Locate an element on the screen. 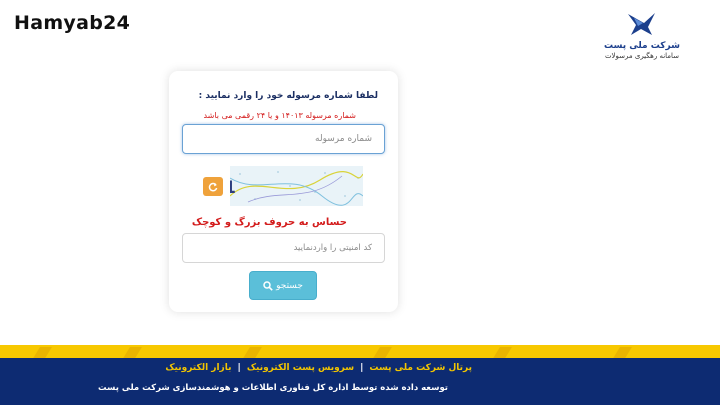  national-post-logo: شرکت ملی پست سامانه رهگیری مرسولات is located at coordinates (642, 38).